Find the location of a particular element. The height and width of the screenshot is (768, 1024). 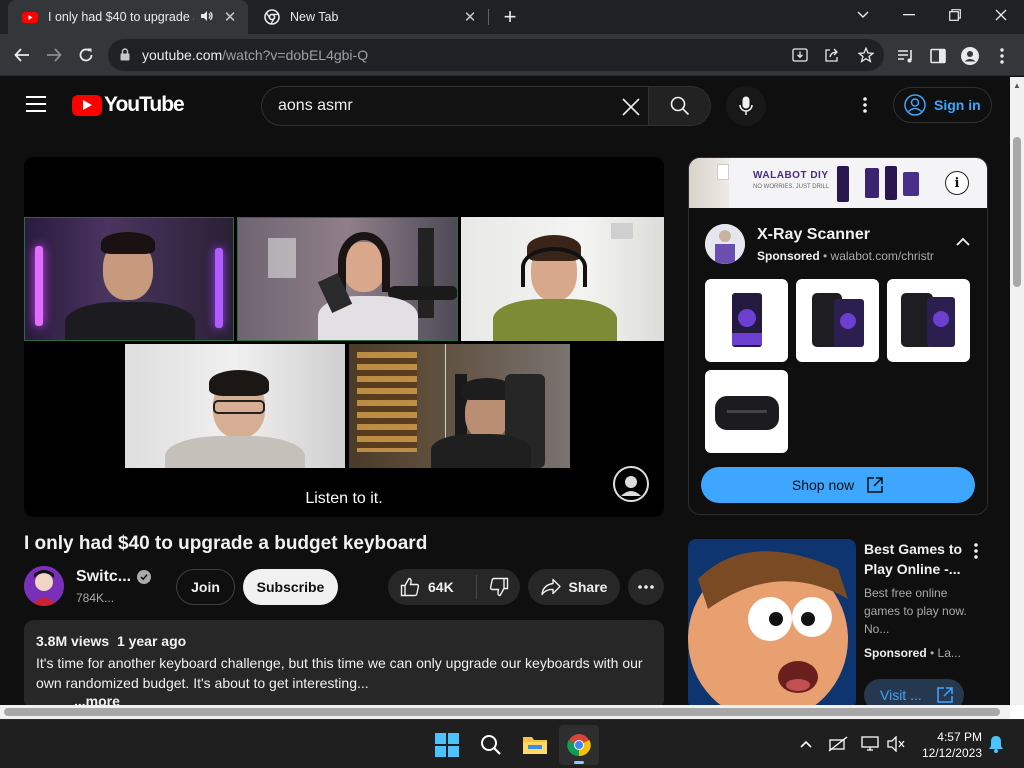

horizontal-scrollbar is located at coordinates (505, 712).